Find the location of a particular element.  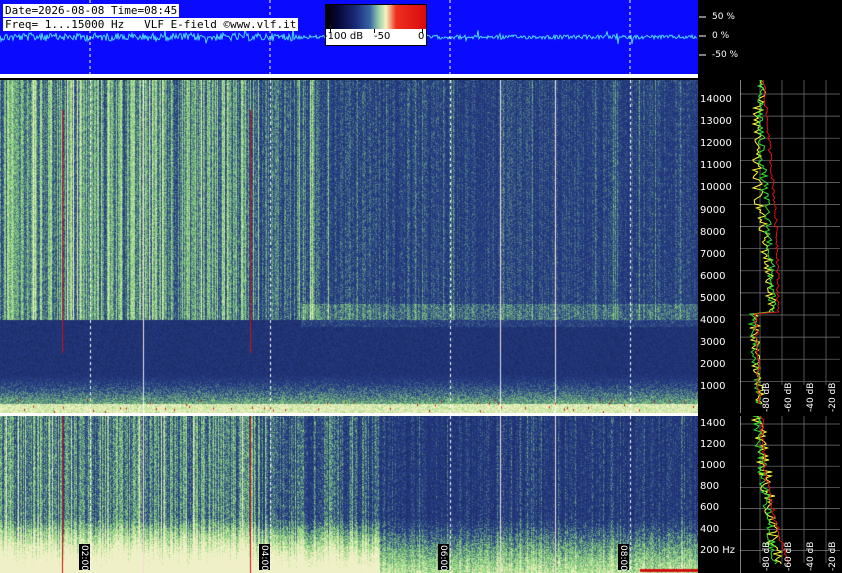

frequency-tick-5: 9000 is located at coordinates (713, 210).